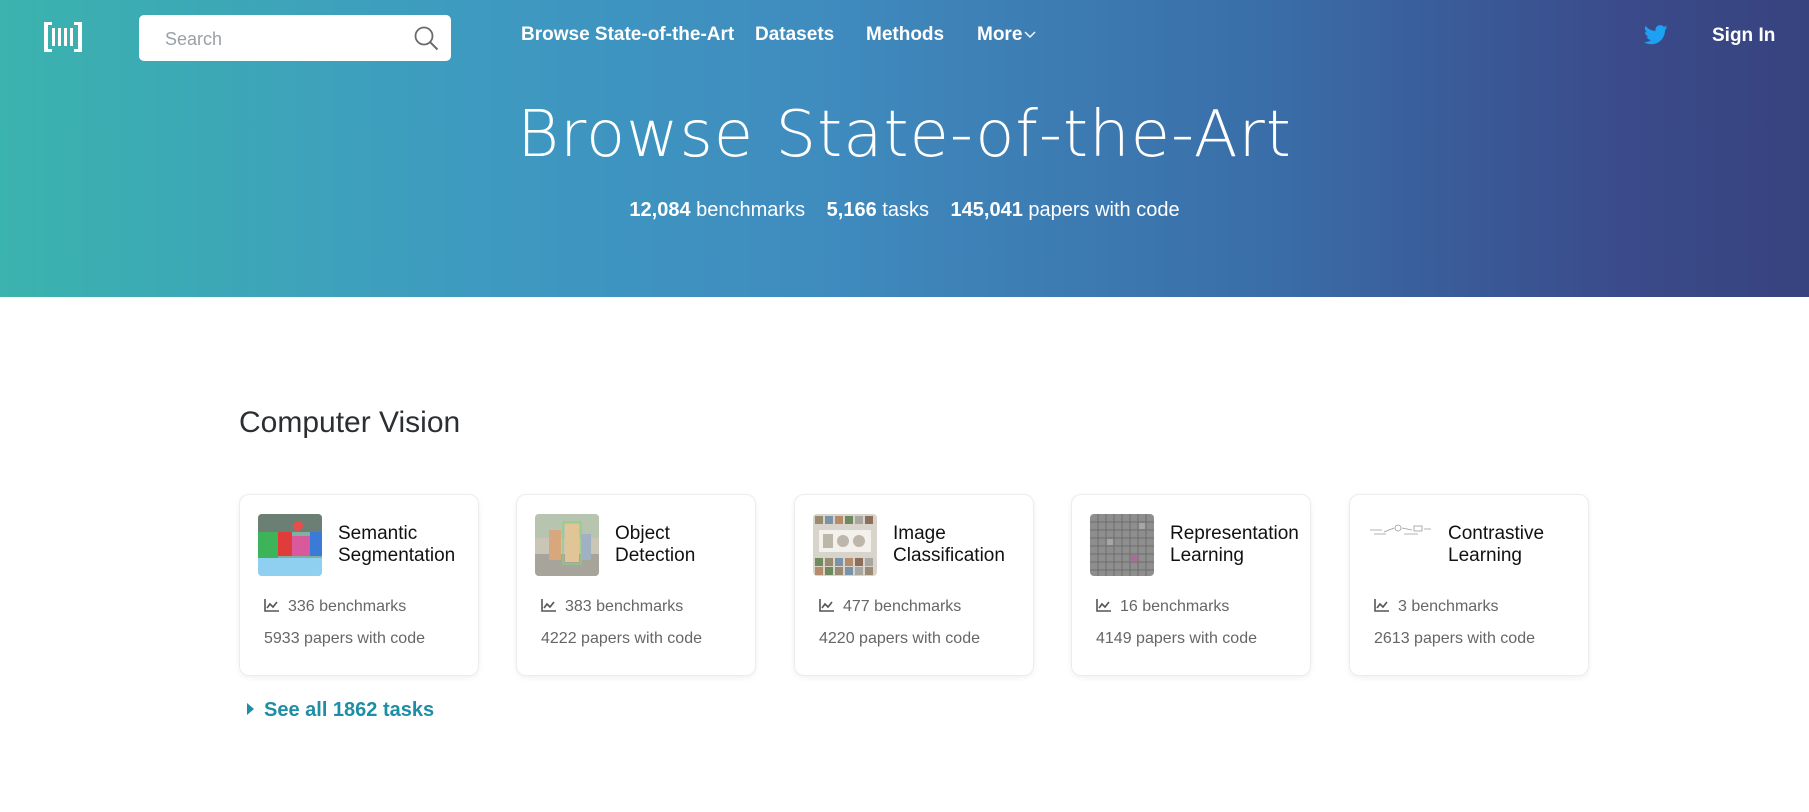 Image resolution: width=1809 pixels, height=812 pixels. Describe the element at coordinates (717, 210) in the screenshot. I see `stat-benchmarks: 12,084 benchmarks` at that location.